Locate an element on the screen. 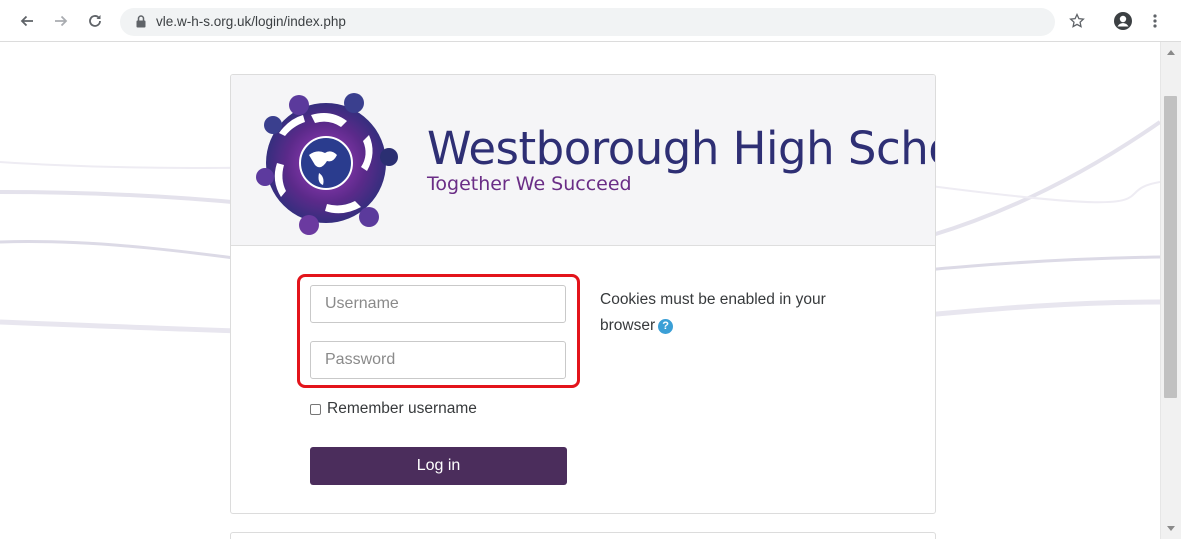 The height and width of the screenshot is (539, 1181). star-icon is located at coordinates (1077, 21).